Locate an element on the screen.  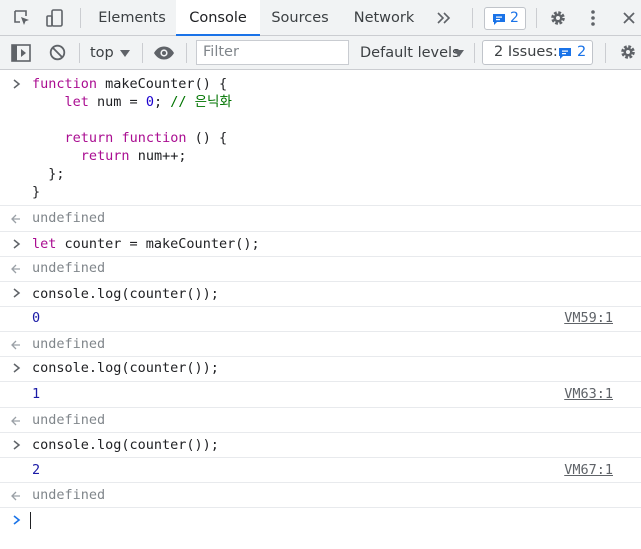
context-label: top is located at coordinates (102, 53).